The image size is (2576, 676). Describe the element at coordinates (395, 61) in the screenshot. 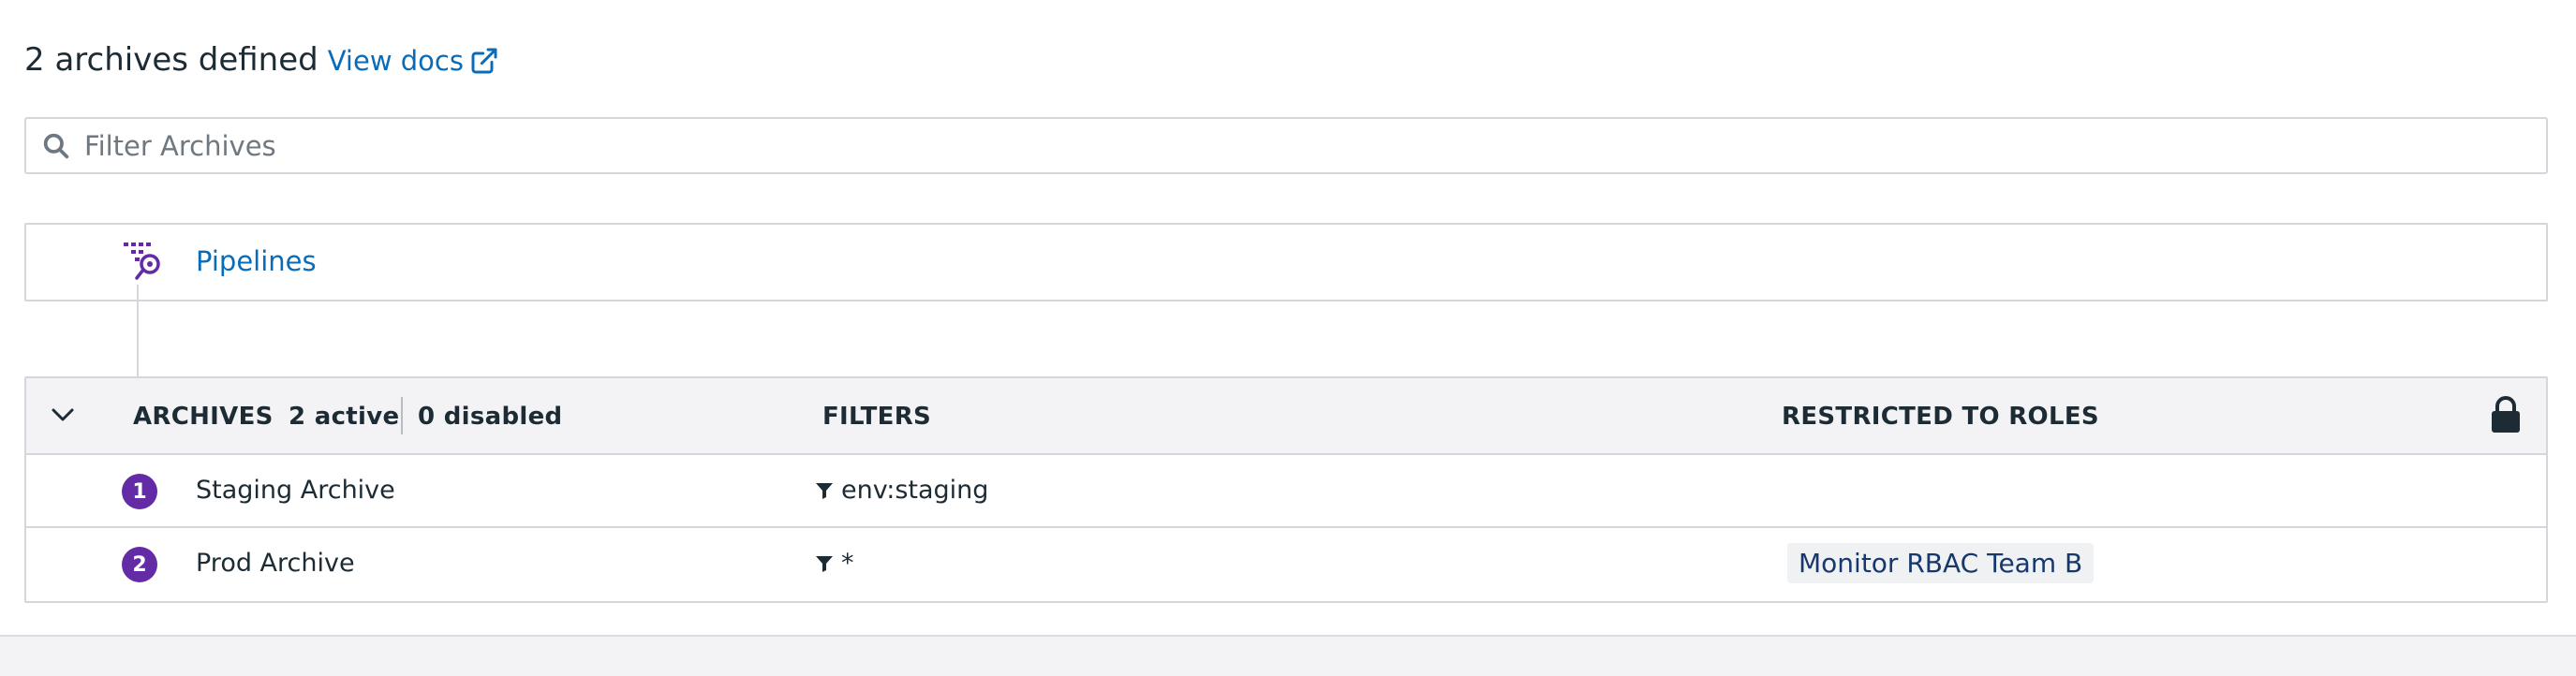

I see `view-docs-label: View docs` at that location.